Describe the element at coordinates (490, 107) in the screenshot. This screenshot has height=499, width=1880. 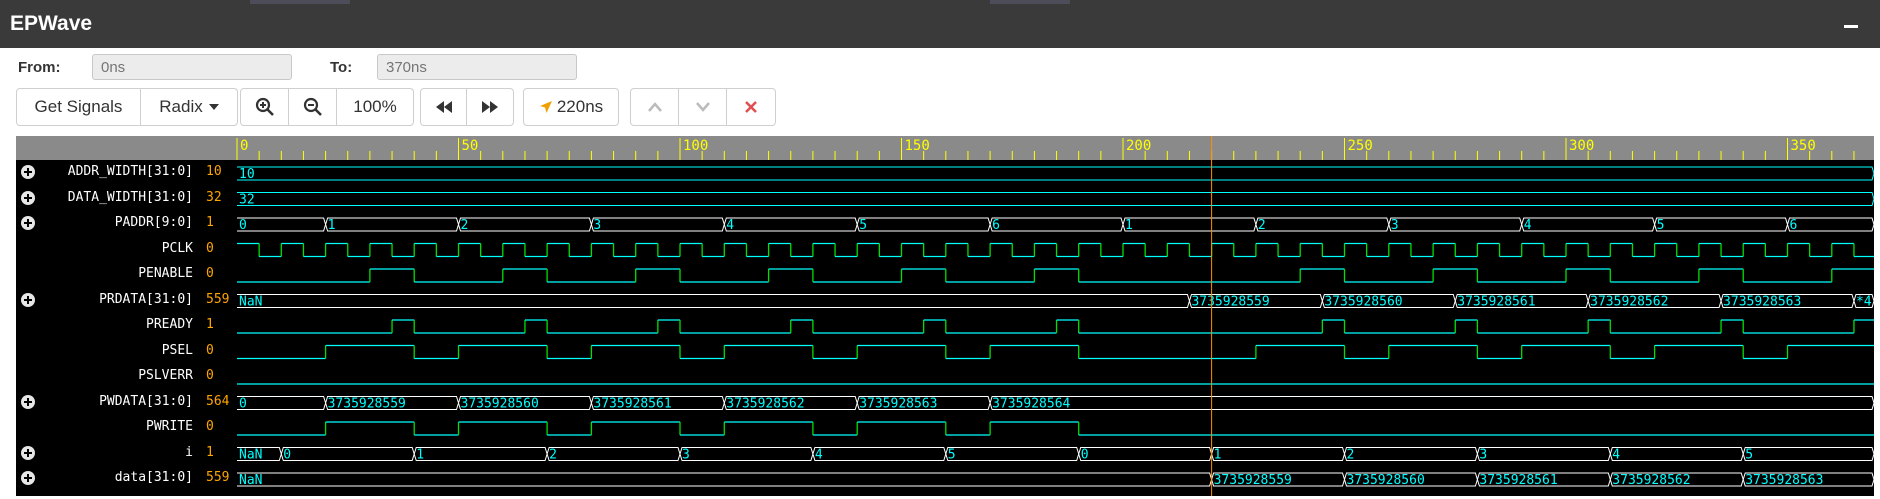
I see `scroll-right-button` at that location.